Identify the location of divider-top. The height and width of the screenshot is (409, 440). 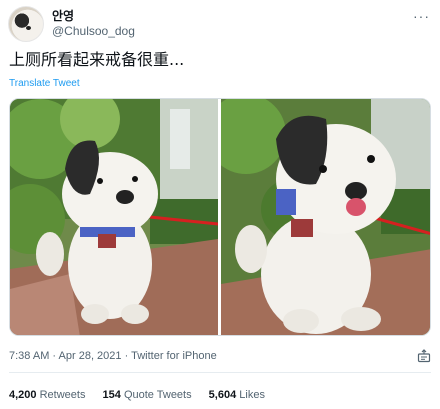
(220, 372).